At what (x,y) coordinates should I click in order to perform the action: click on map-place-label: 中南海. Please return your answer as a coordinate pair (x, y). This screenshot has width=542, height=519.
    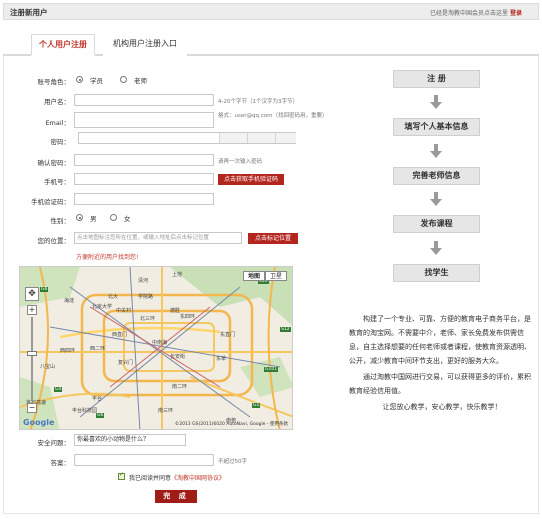
    Looking at the image, I should click on (160, 343).